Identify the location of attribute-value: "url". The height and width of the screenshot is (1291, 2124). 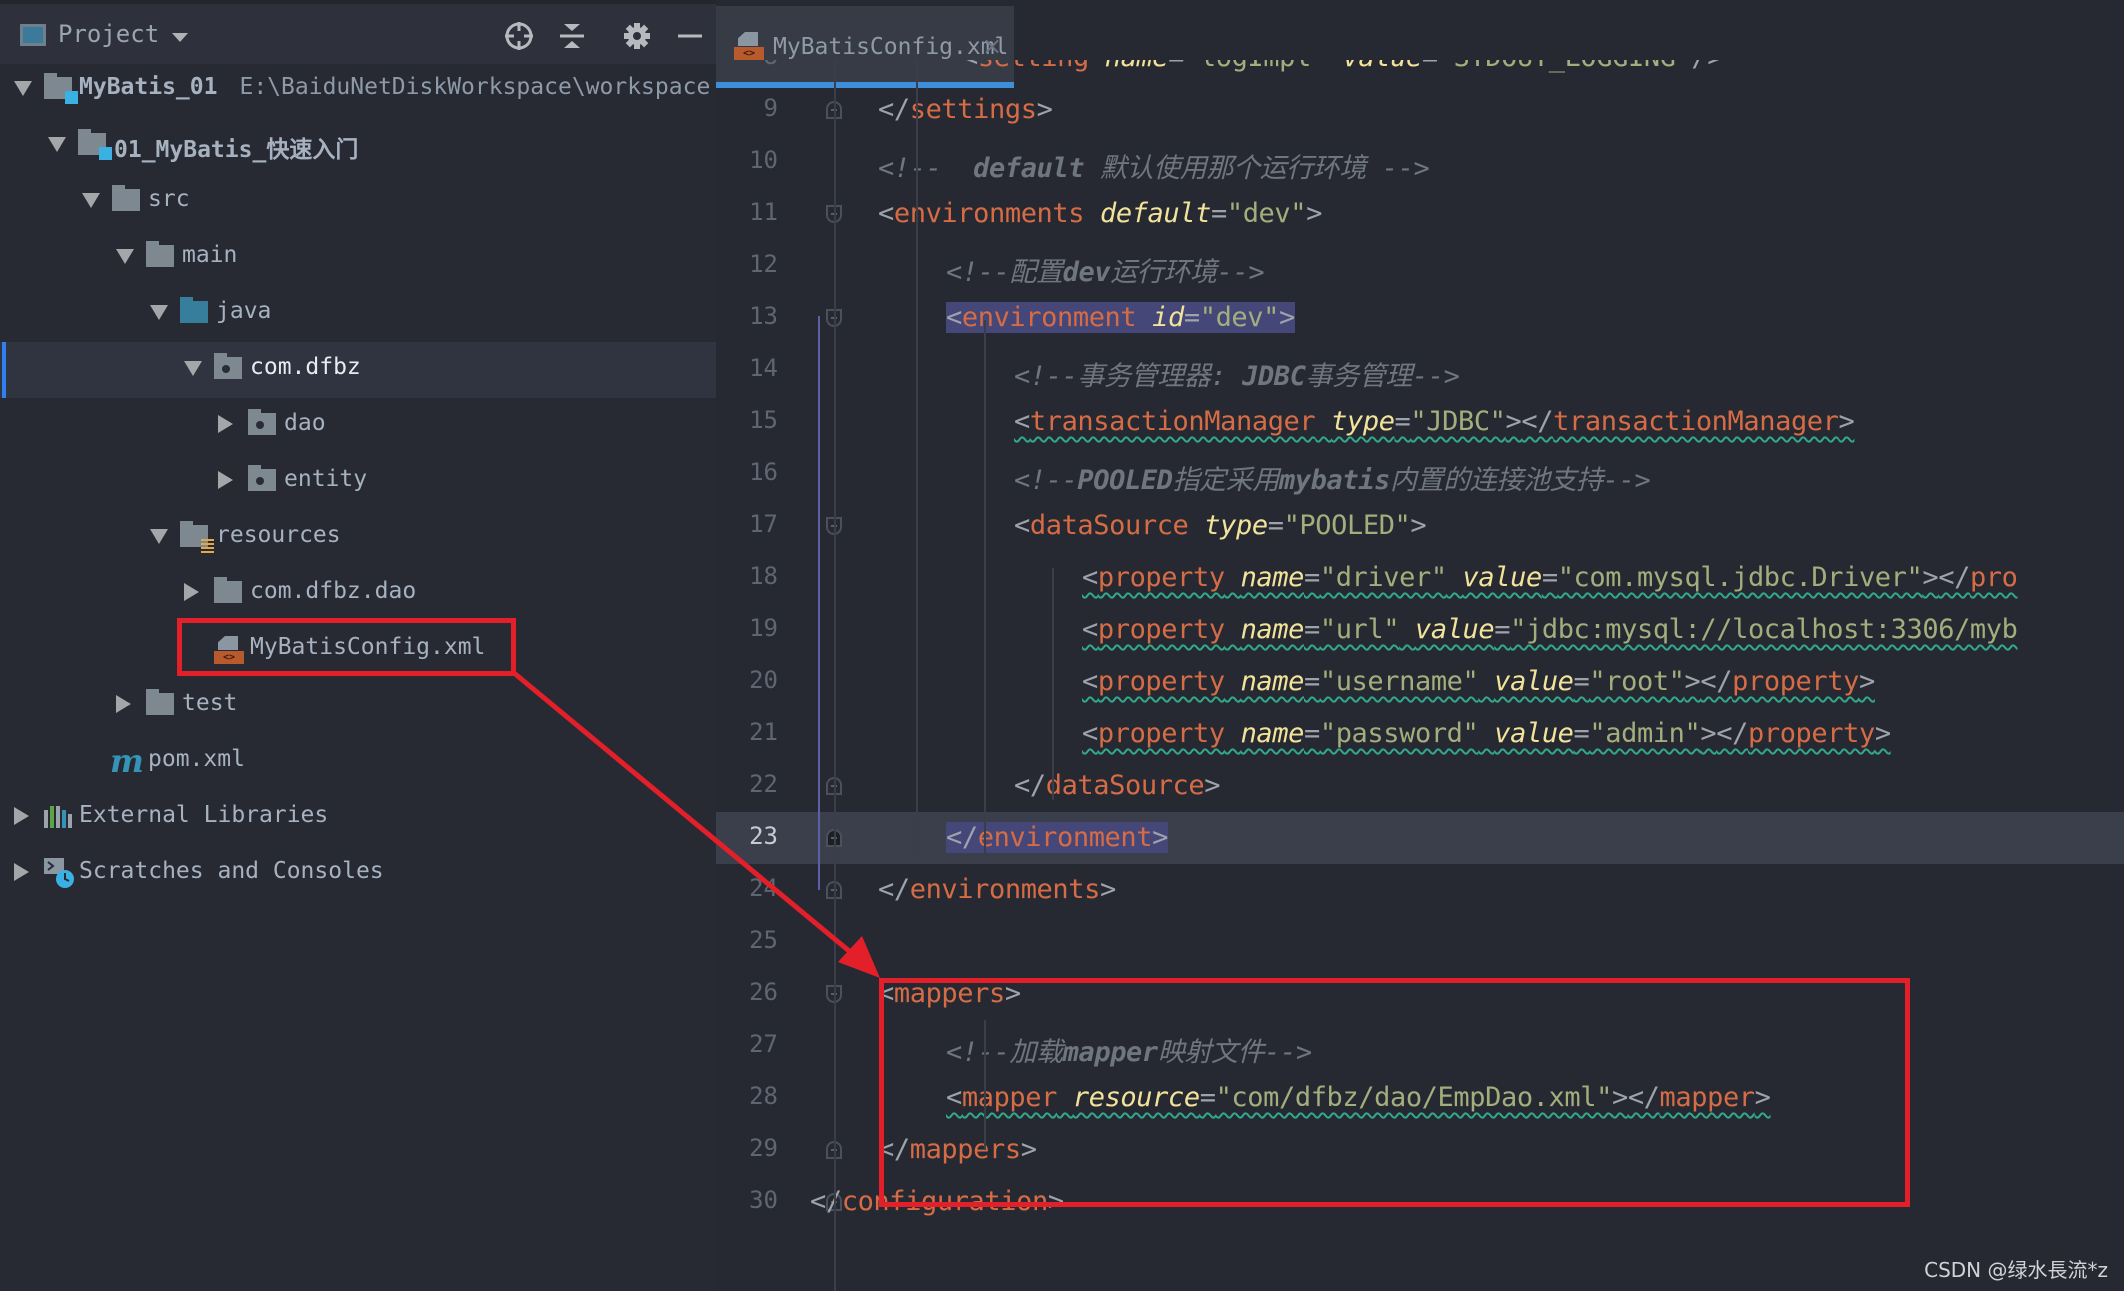
(1359, 629).